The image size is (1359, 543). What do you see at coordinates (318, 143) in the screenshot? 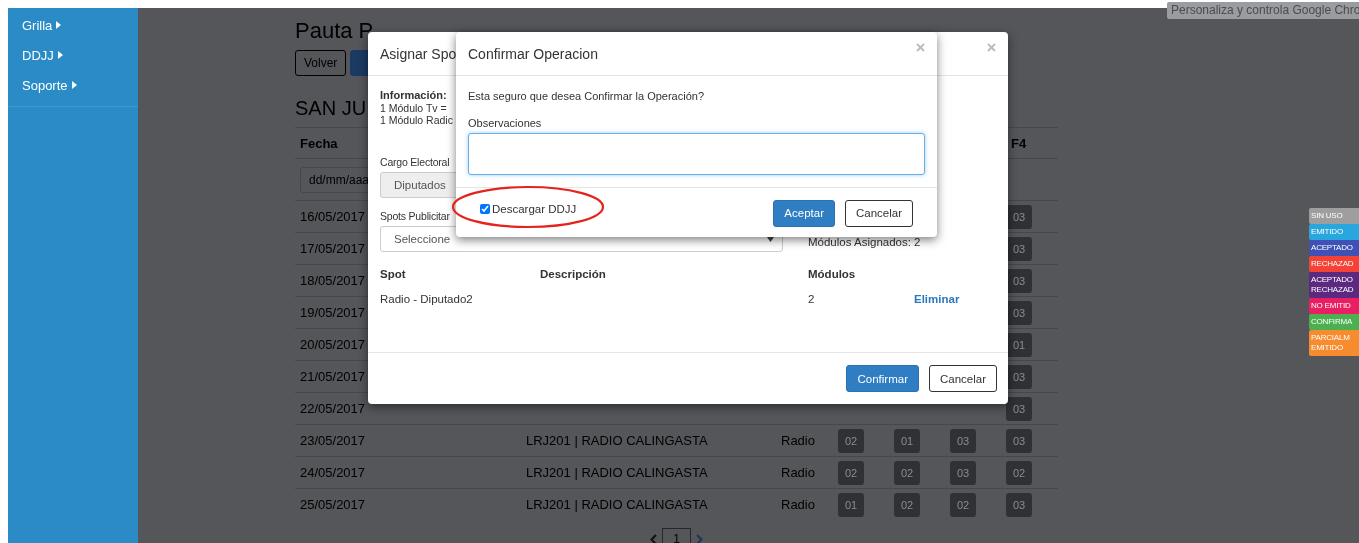
I see `column-header: Fecha` at bounding box center [318, 143].